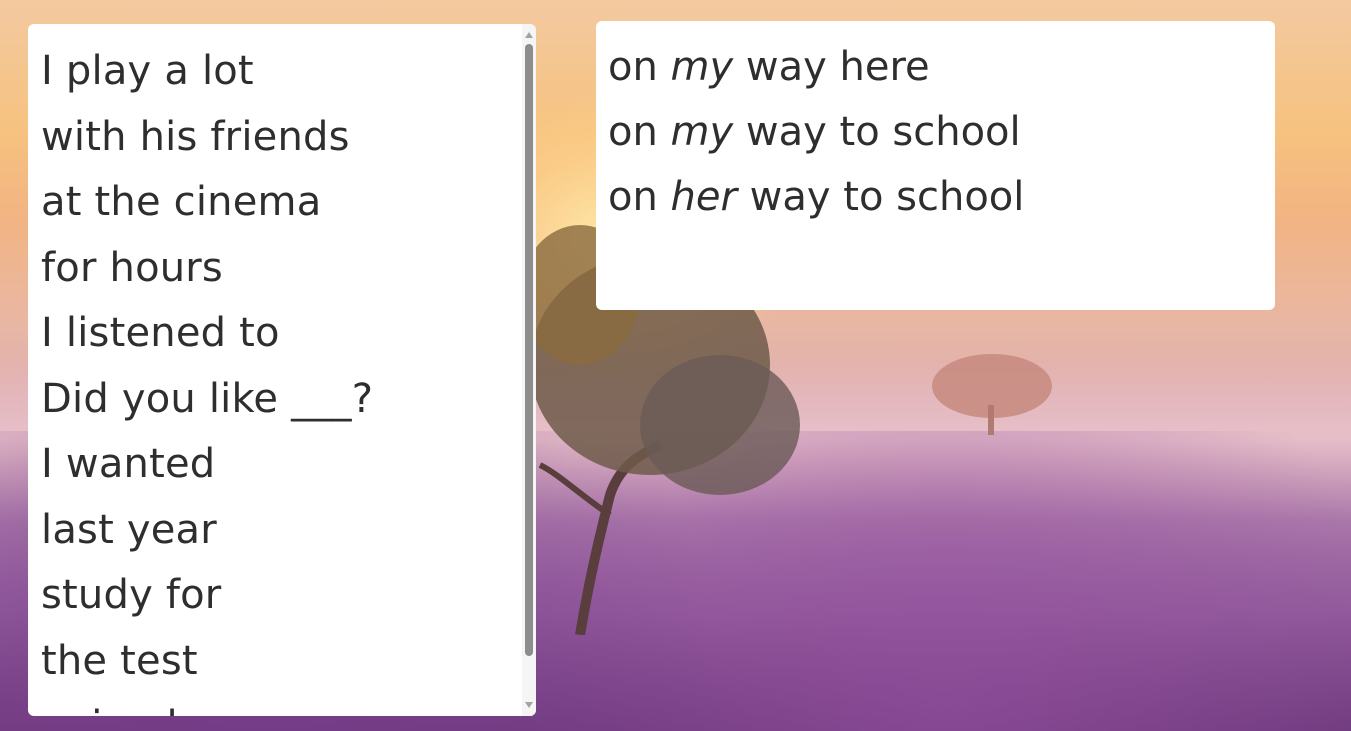 The image size is (1351, 731). What do you see at coordinates (288, 531) in the screenshot?
I see `list-item: last year` at bounding box center [288, 531].